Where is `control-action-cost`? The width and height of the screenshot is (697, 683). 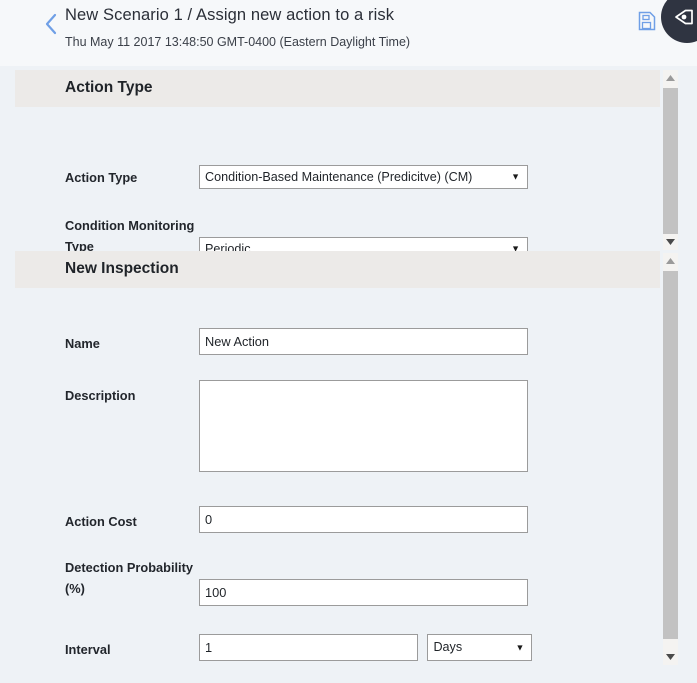
control-action-cost is located at coordinates (363, 519).